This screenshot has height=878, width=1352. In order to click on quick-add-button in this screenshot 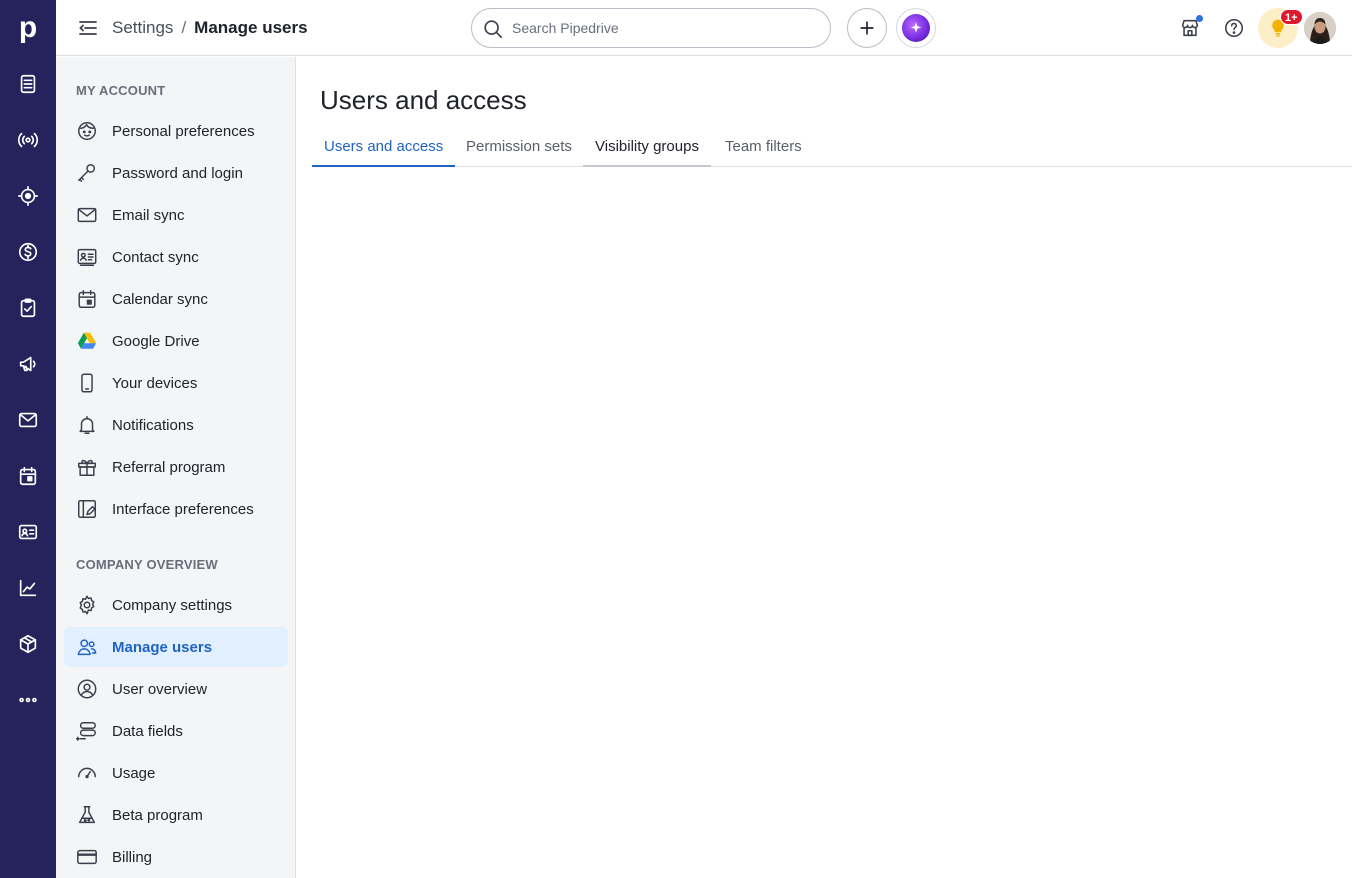, I will do `click(867, 28)`.